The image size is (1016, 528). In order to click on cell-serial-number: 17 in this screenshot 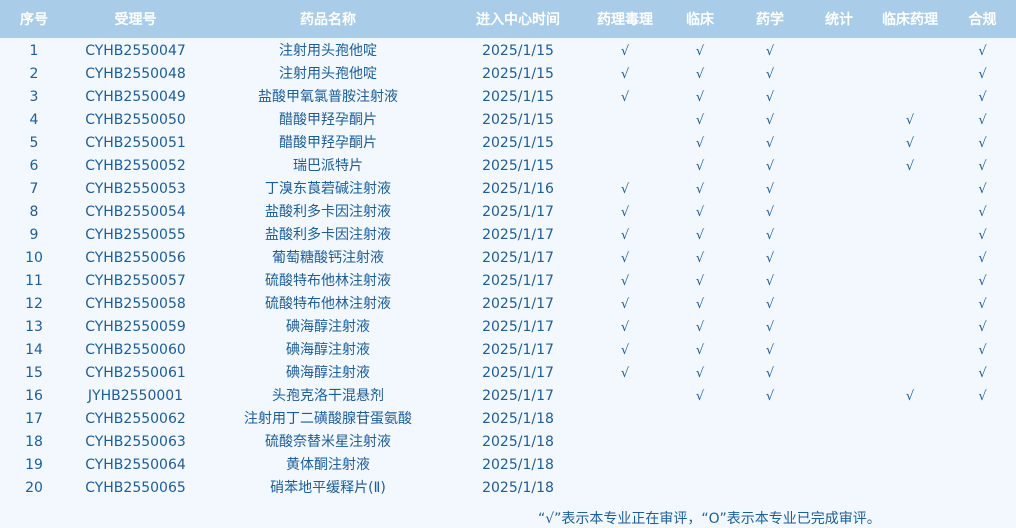, I will do `click(34, 419)`.